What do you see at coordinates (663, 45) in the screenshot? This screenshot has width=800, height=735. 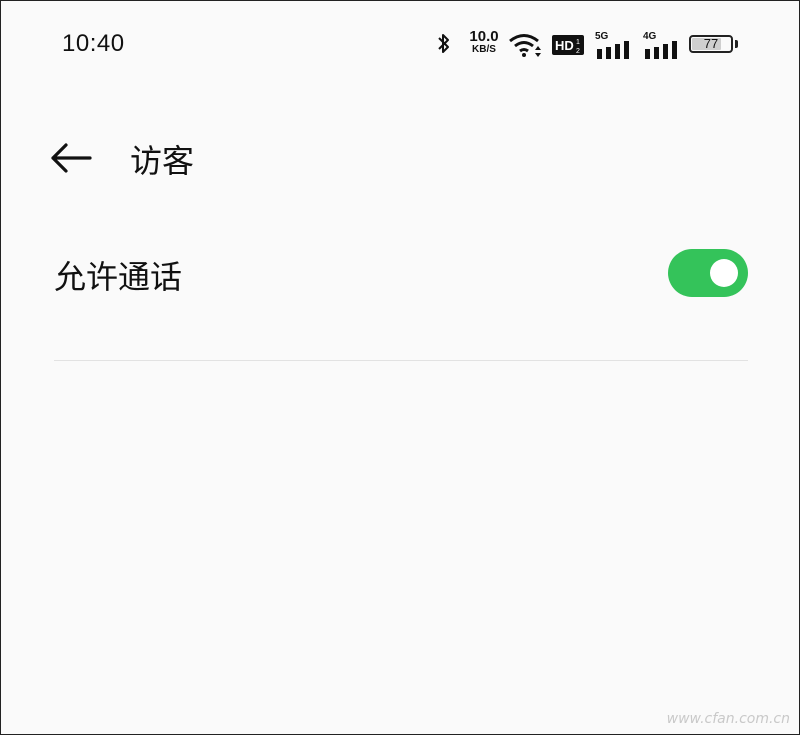 I see `signal-4g-icon: 4G` at bounding box center [663, 45].